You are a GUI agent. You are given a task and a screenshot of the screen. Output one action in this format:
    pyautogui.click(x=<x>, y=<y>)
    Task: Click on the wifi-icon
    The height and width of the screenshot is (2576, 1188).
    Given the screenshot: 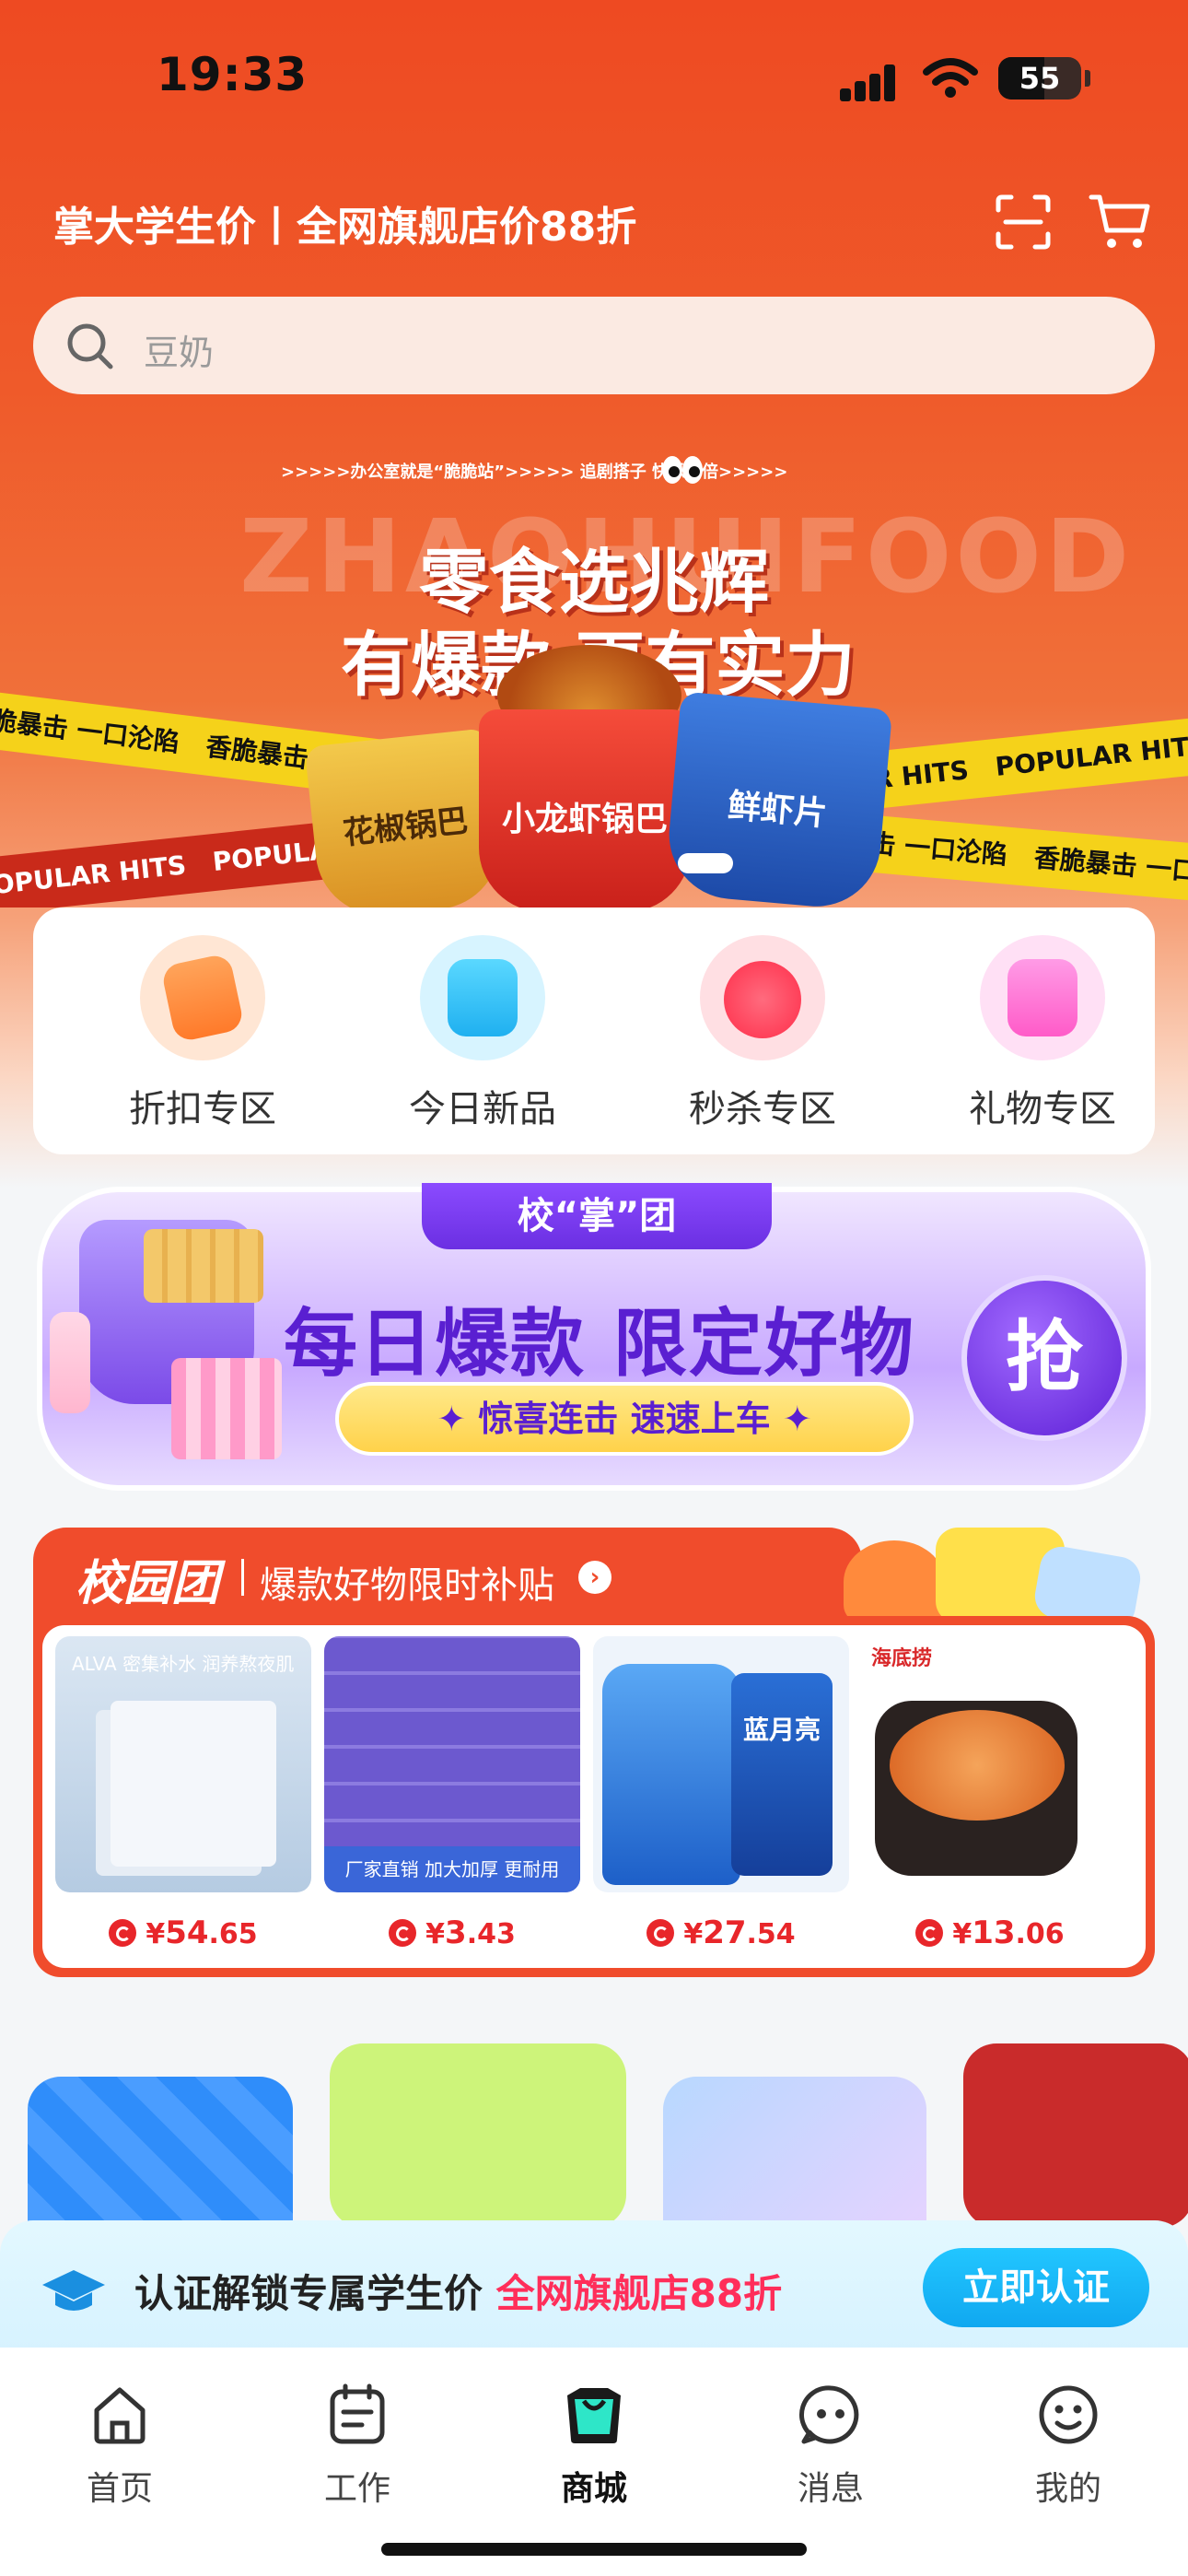 What is the action you would take?
    pyautogui.click(x=951, y=78)
    